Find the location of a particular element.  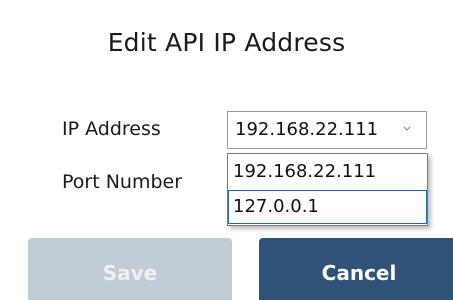

ip-address-label: IP Address is located at coordinates (111, 129).